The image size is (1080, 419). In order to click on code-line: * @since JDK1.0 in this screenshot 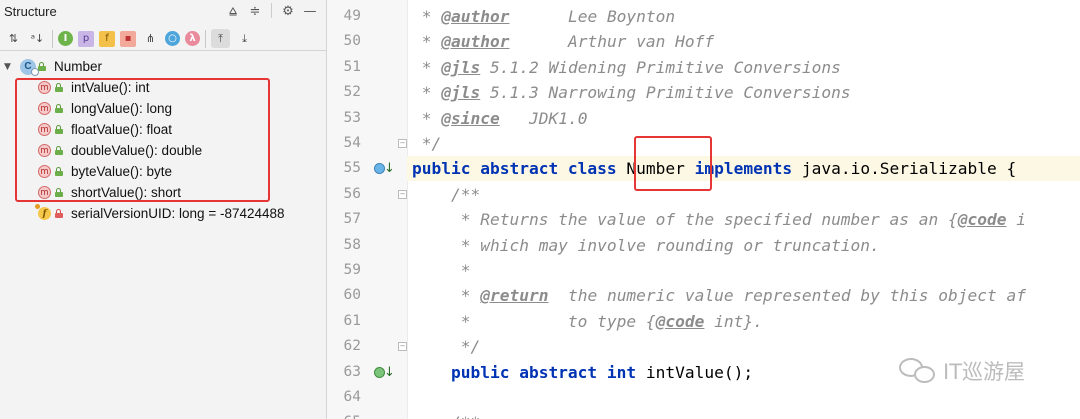, I will do `click(500, 118)`.